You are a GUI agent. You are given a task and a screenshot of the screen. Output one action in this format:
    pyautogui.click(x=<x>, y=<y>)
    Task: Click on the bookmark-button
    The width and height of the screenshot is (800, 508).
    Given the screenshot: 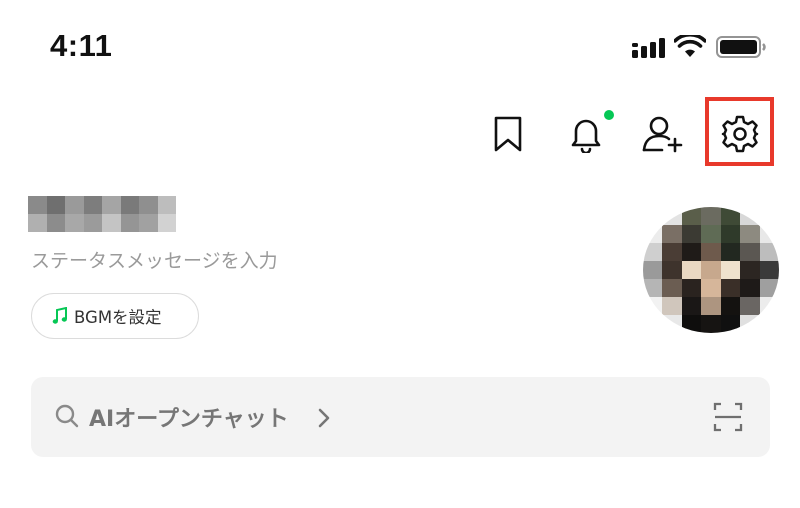 What is the action you would take?
    pyautogui.click(x=508, y=134)
    